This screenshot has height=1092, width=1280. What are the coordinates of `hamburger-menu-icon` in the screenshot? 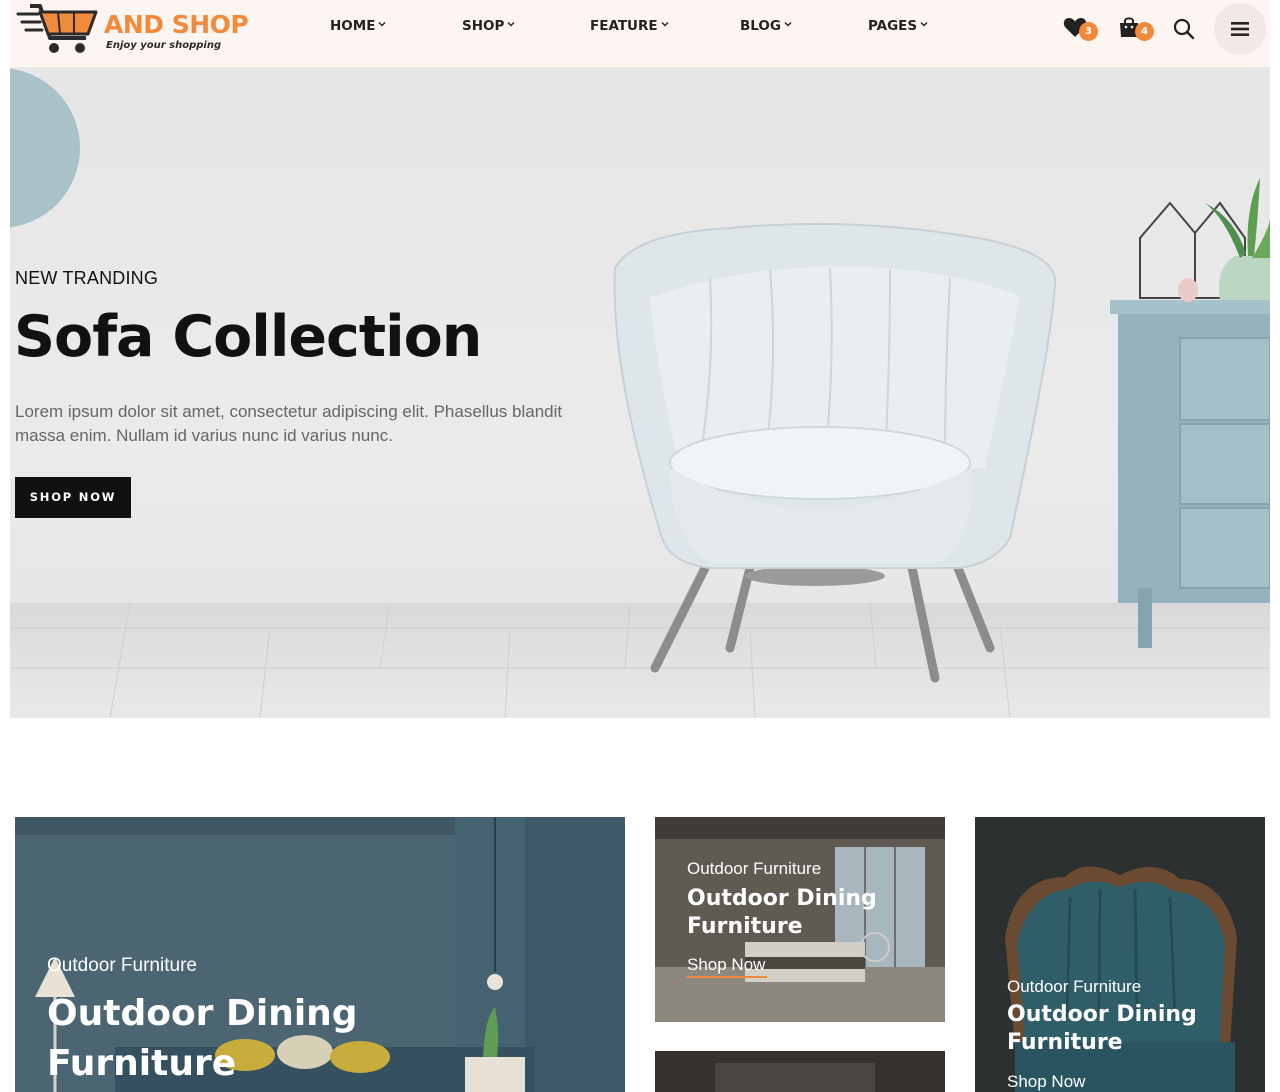 It's located at (1240, 29).